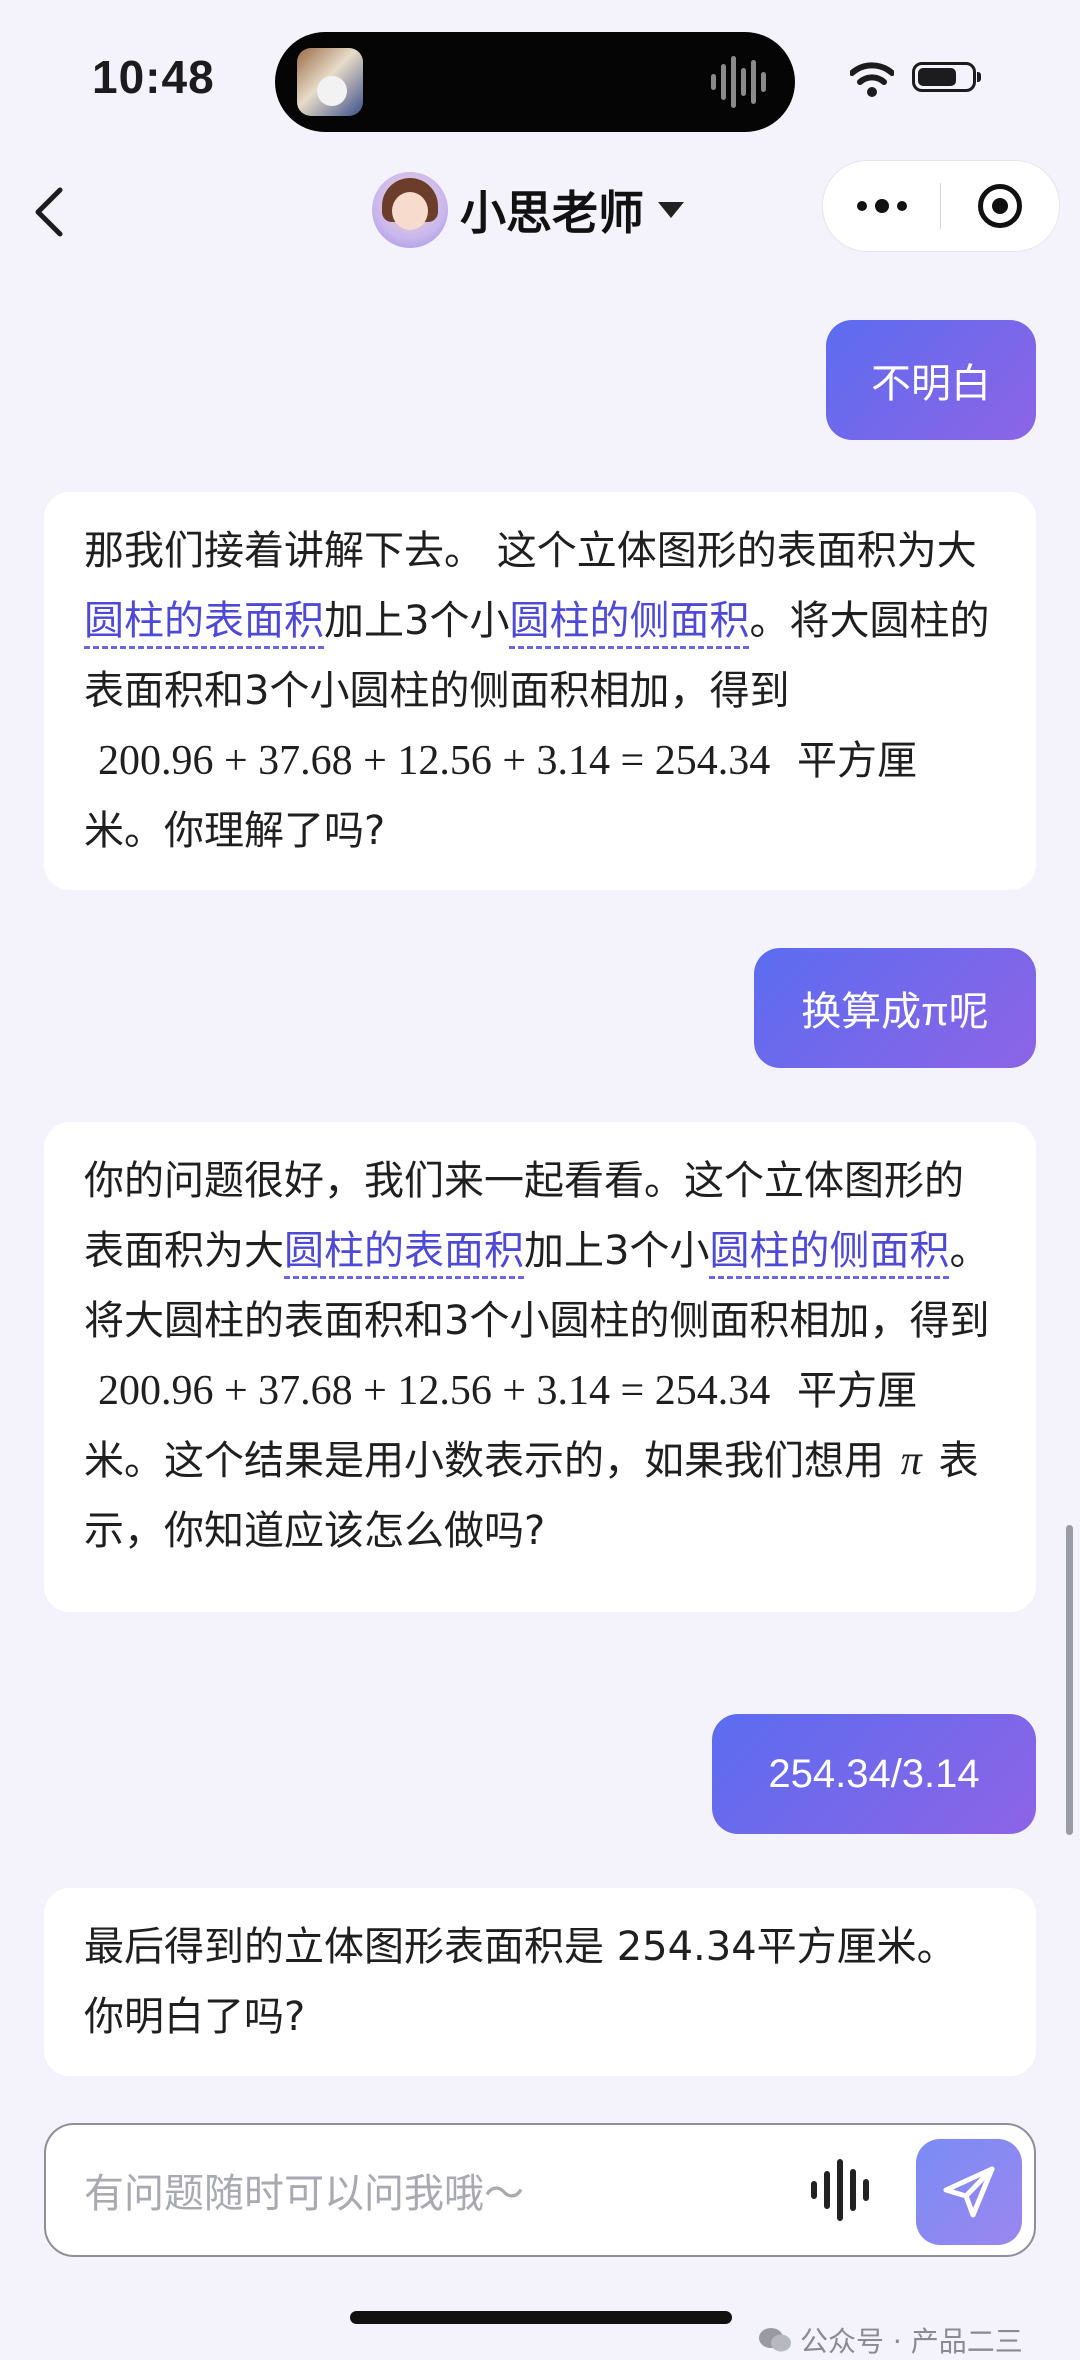 The width and height of the screenshot is (1080, 2360). Describe the element at coordinates (738, 82) in the screenshot. I see `audio-wave-icon` at that location.